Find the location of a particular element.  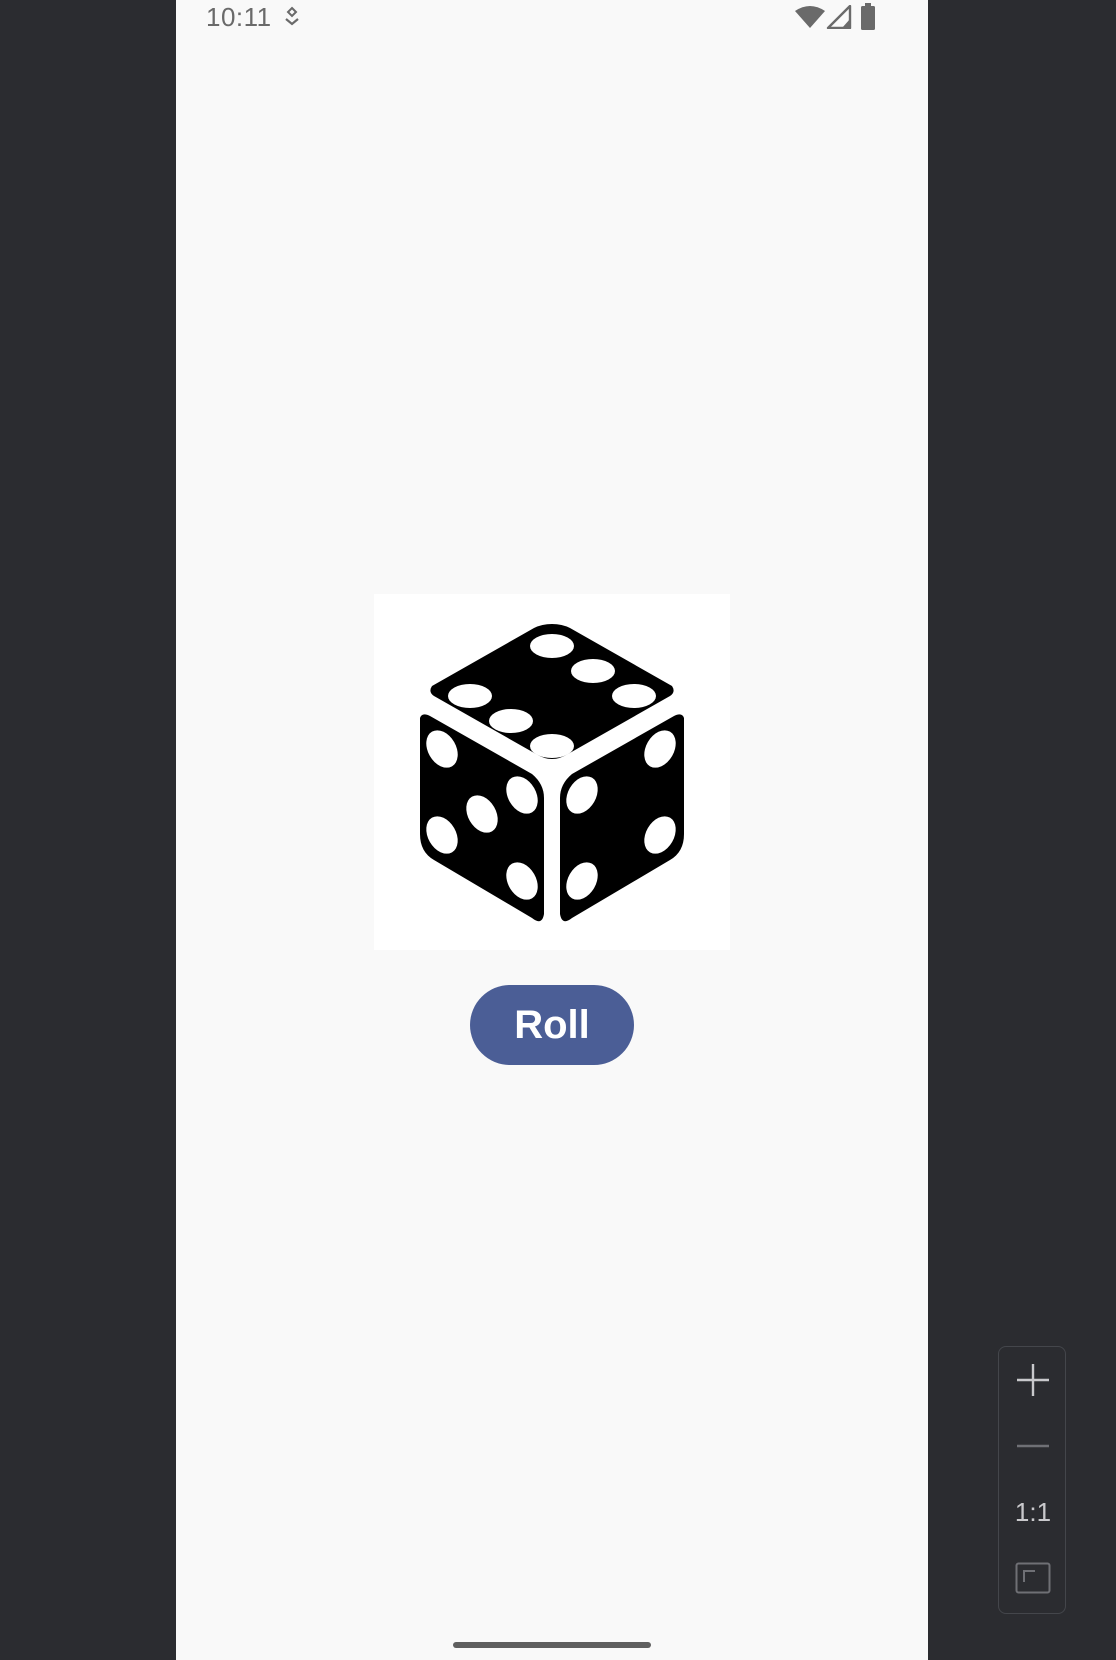

zoom-in-button is located at coordinates (1033, 1380).